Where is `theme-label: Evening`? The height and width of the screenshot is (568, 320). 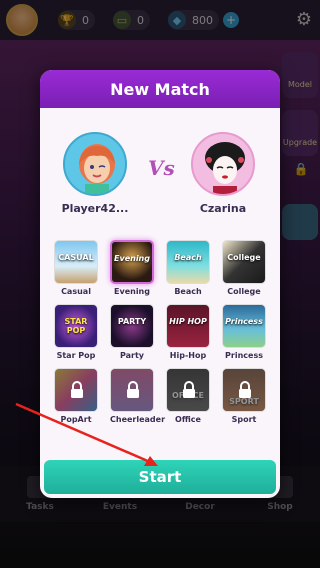
theme-label: Evening is located at coordinates (132, 291).